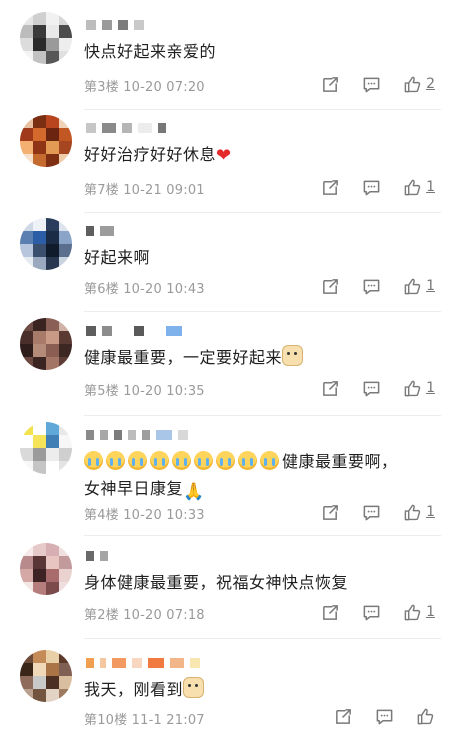 This screenshot has height=737, width=461. What do you see at coordinates (150, 51) in the screenshot?
I see `comment-text: 快点好起来亲爱的` at bounding box center [150, 51].